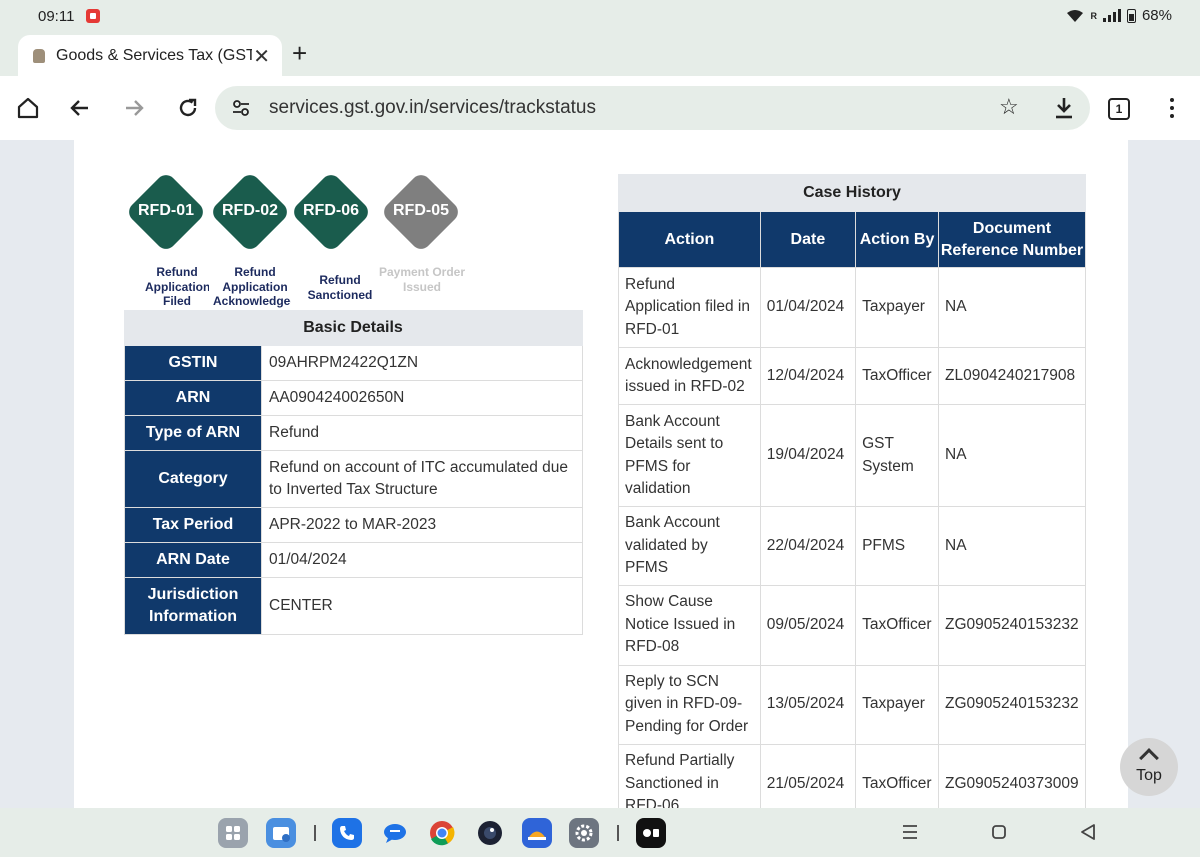  What do you see at coordinates (241, 108) in the screenshot?
I see `site-settings-icon` at bounding box center [241, 108].